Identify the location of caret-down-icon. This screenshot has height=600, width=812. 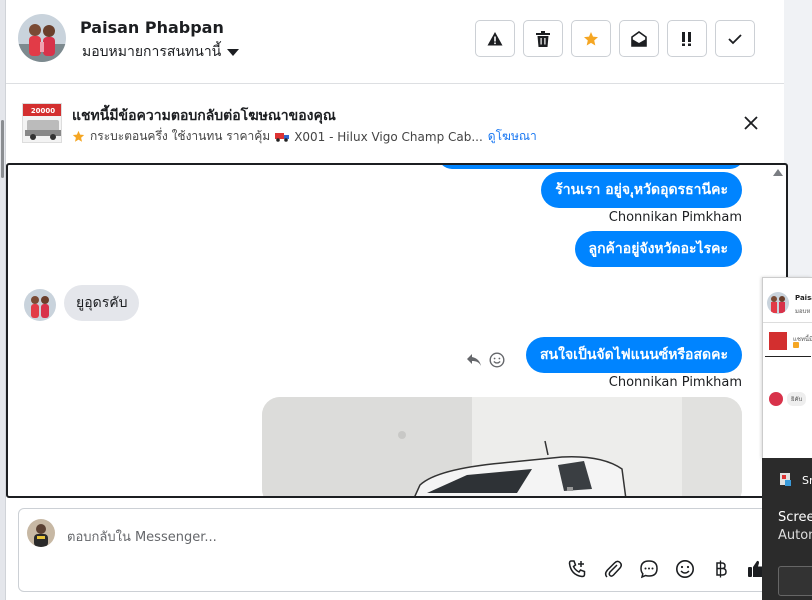
(233, 52).